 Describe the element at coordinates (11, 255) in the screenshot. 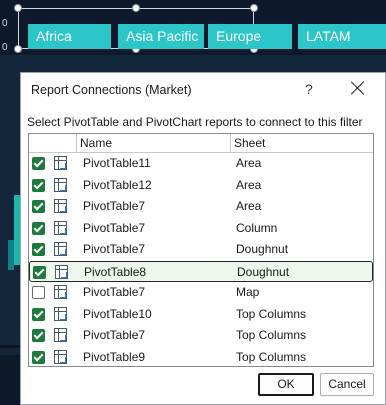

I see `chart-segment` at that location.